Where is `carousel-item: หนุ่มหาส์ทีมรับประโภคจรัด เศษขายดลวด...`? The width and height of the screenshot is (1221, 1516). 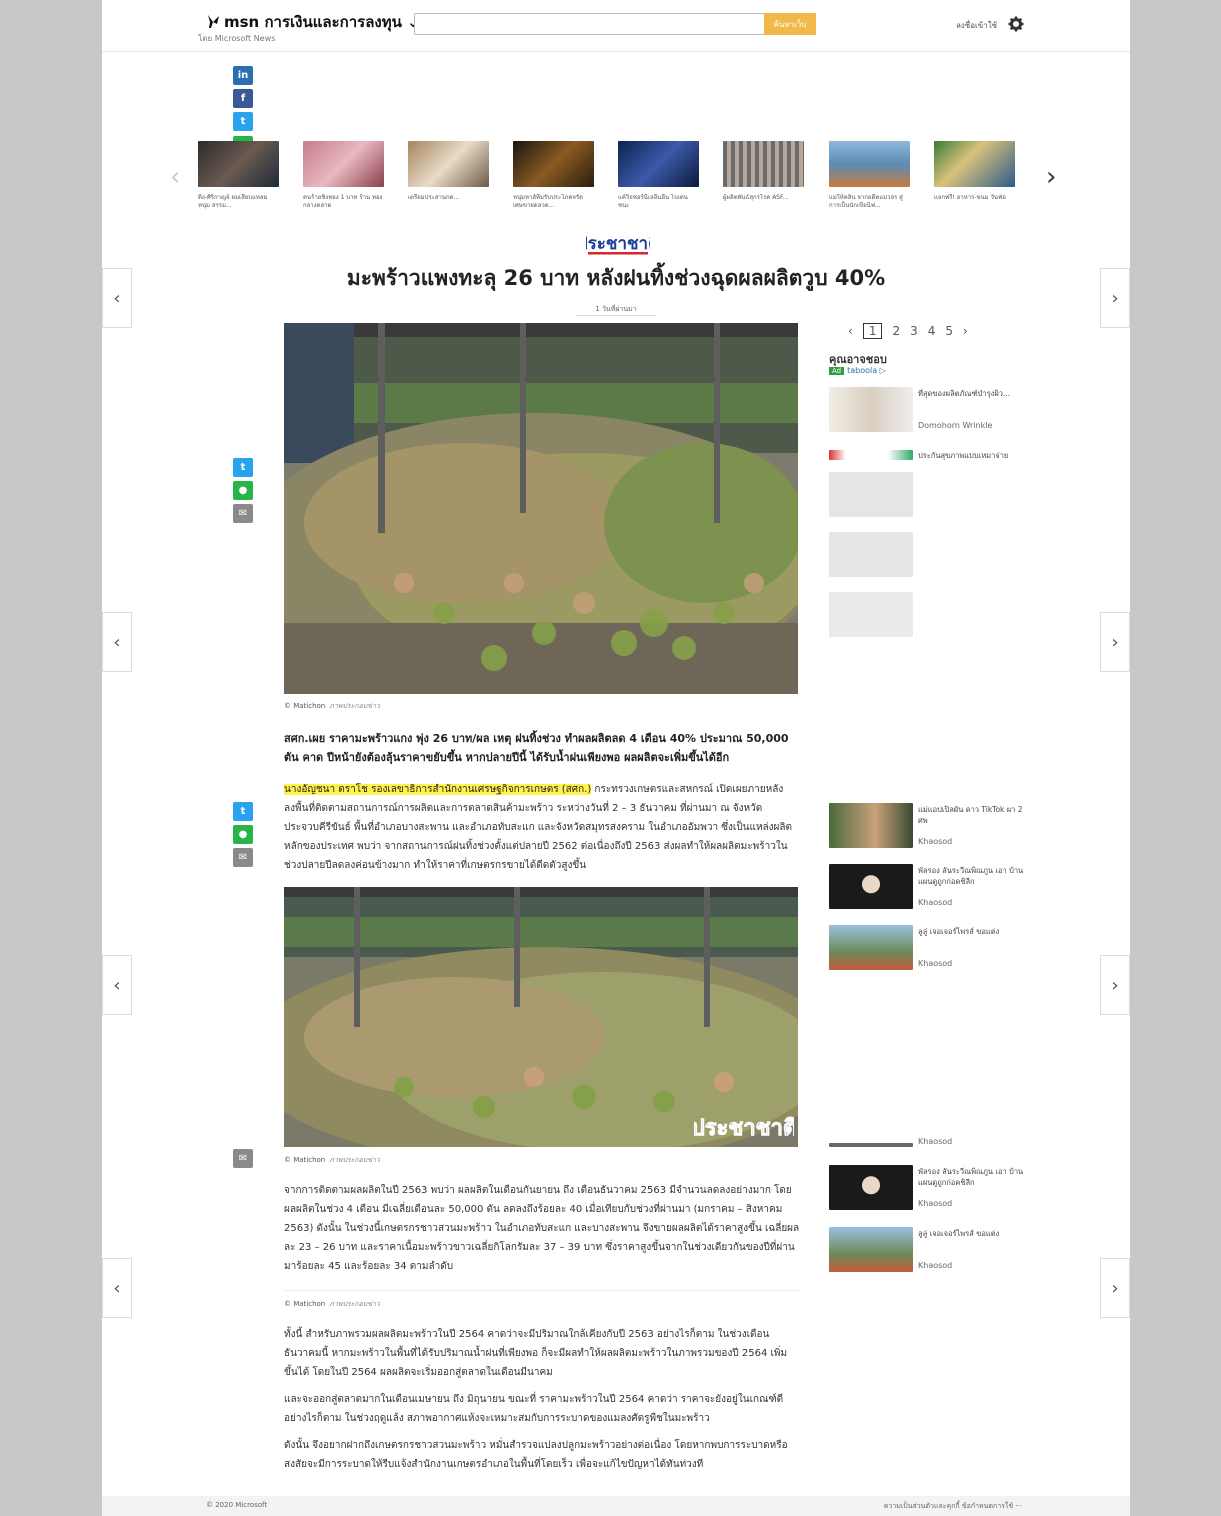
carousel-item: หนุ่มหาส์ทีมรับประโภคจรัด เศษขายดลวด... is located at coordinates (553, 175).